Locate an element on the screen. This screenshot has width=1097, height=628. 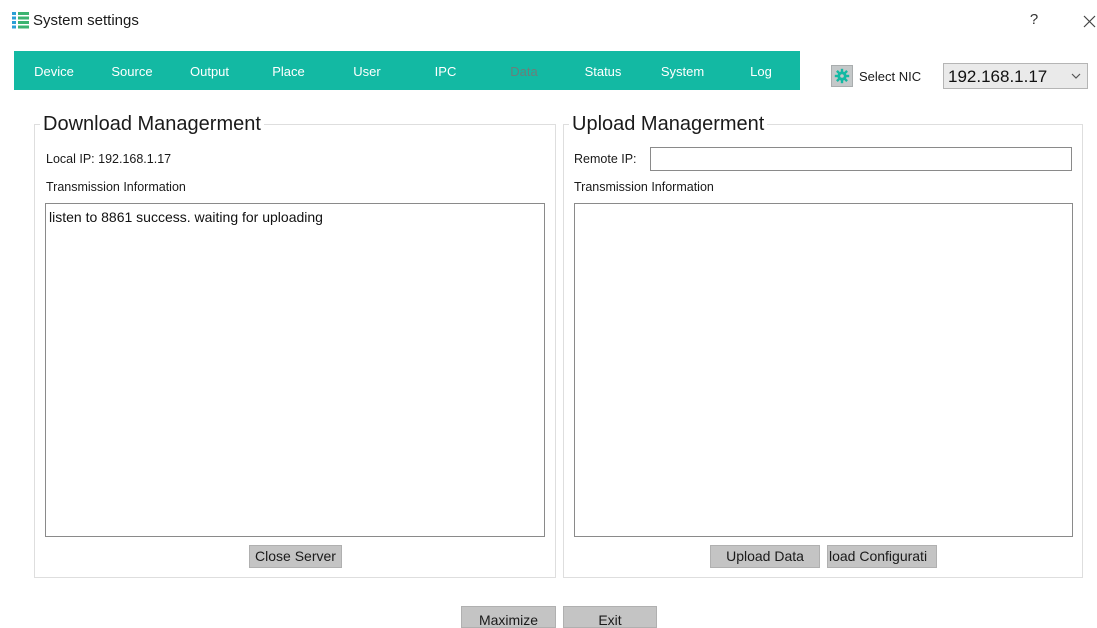
tab-ipc: IPC is located at coordinates (445, 70).